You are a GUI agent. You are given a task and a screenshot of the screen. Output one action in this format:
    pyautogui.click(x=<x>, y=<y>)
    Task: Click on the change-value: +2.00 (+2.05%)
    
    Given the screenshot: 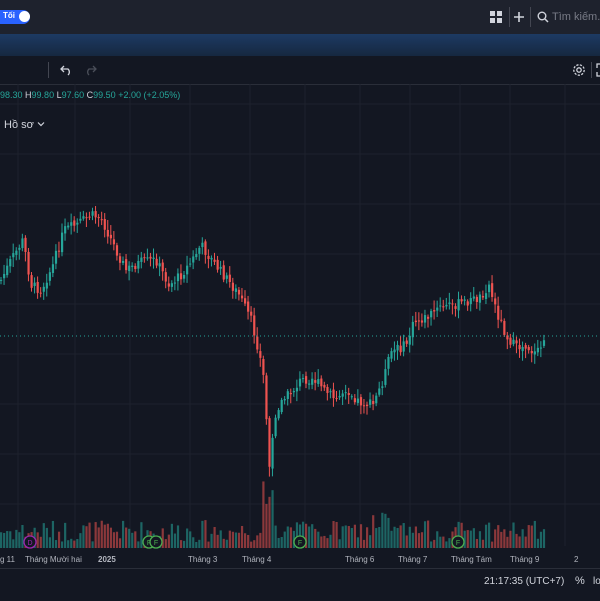 What is the action you would take?
    pyautogui.click(x=149, y=95)
    